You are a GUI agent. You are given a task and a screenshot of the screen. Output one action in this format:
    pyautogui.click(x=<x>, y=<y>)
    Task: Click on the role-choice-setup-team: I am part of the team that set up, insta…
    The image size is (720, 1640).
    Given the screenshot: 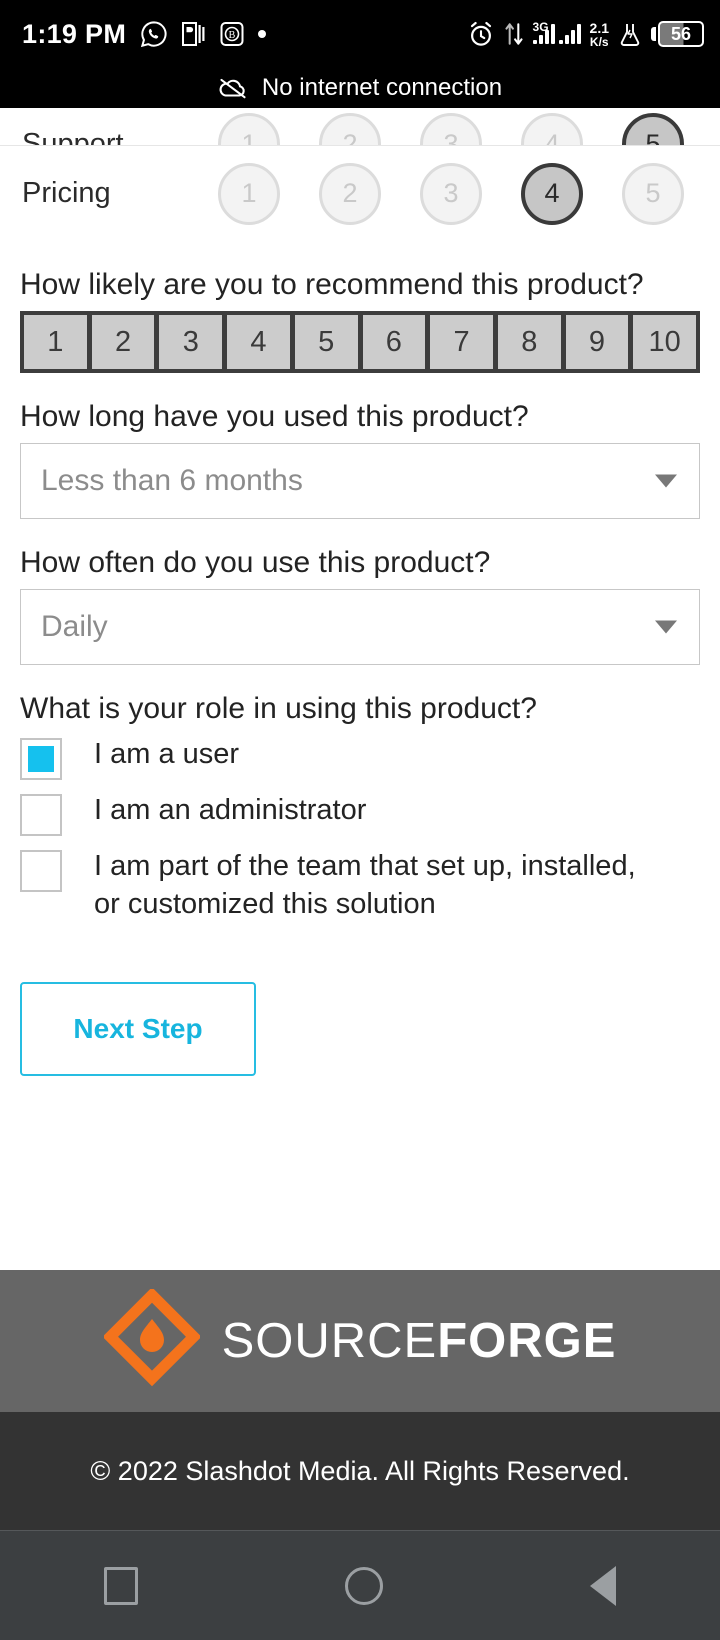 What is the action you would take?
    pyautogui.click(x=360, y=885)
    